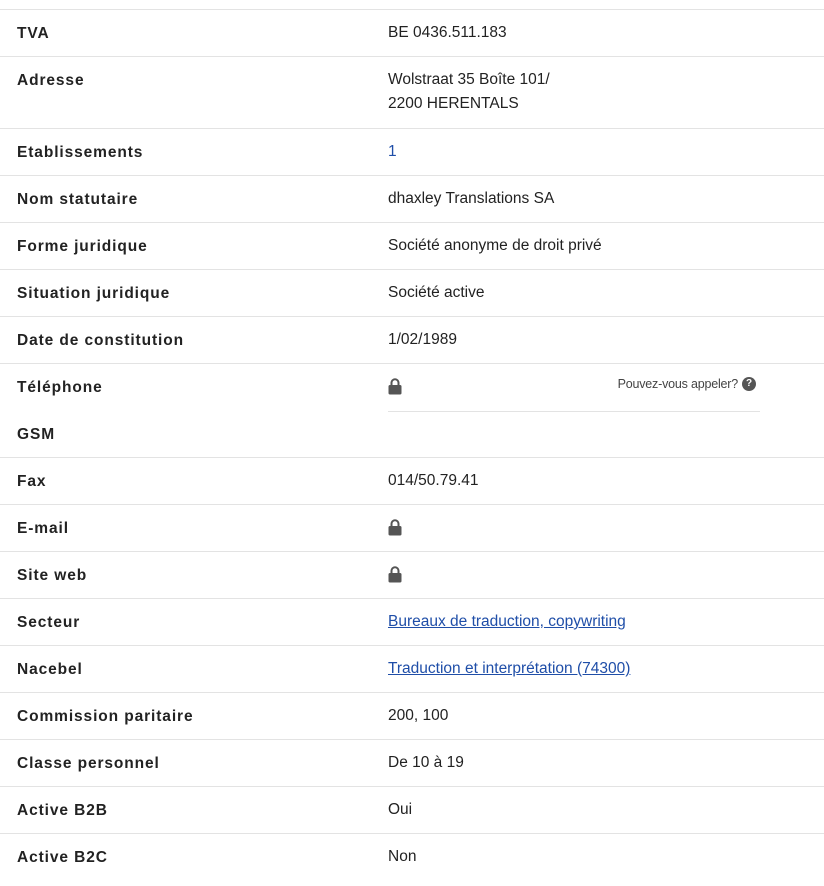 The width and height of the screenshot is (824, 886). What do you see at coordinates (400, 809) in the screenshot?
I see `active-b2b-value: Oui` at bounding box center [400, 809].